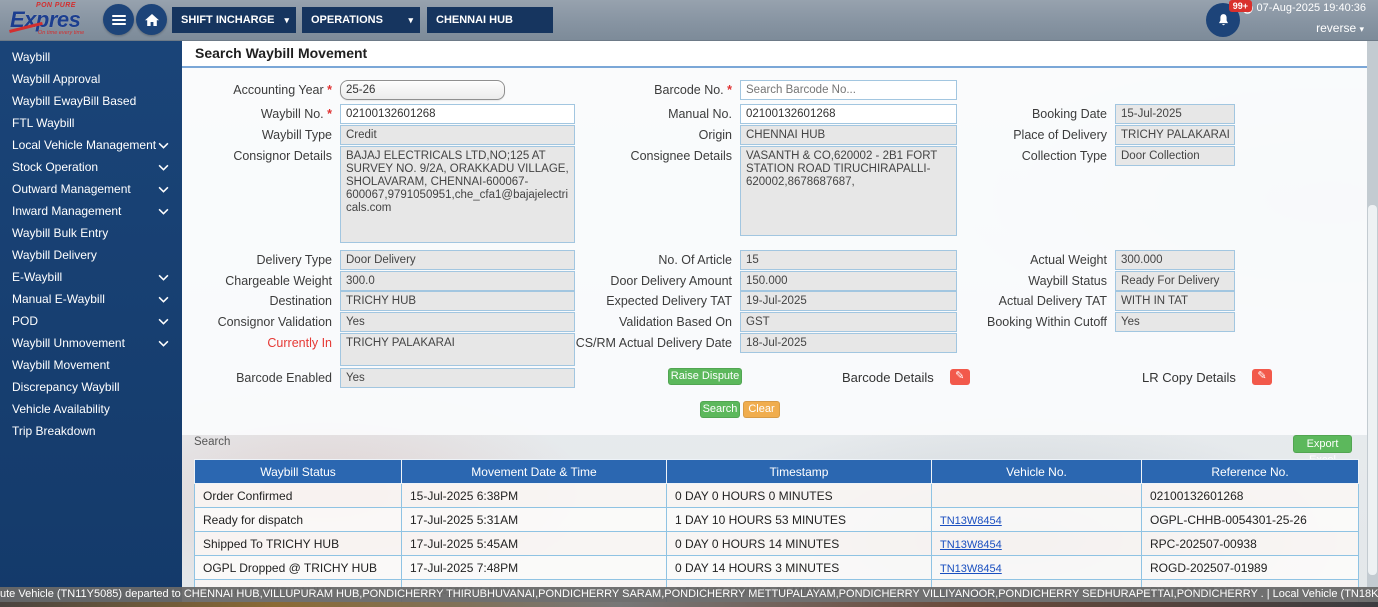 This screenshot has width=1378, height=607. I want to click on place-of-delivery-label: Place of Delivery, so click(1060, 135).